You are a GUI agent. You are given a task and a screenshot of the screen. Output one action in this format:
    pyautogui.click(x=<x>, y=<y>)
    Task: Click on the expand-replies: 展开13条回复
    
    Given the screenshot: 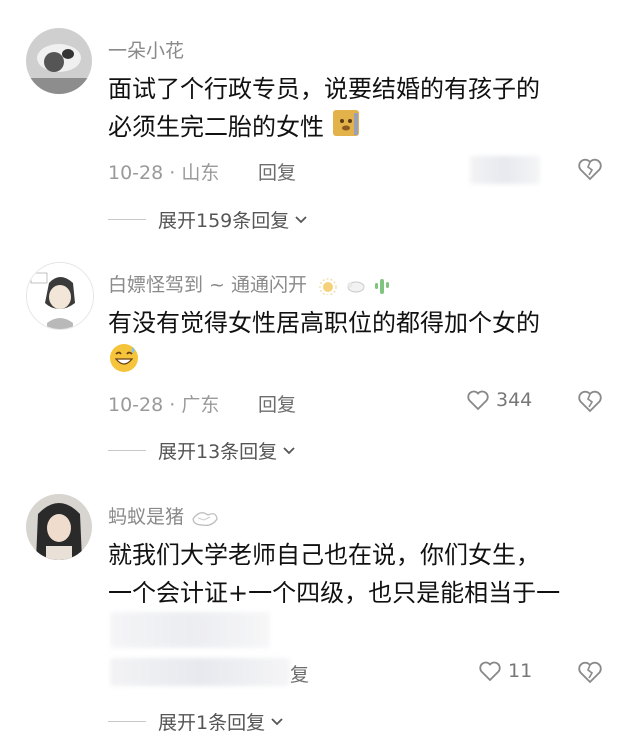 What is the action you would take?
    pyautogui.click(x=202, y=450)
    